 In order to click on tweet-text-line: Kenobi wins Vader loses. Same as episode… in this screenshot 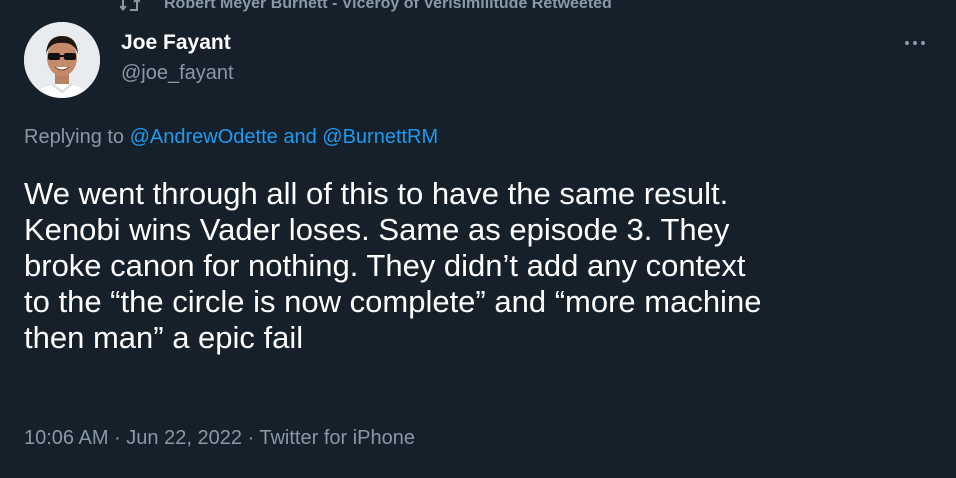, I will do `click(377, 229)`.